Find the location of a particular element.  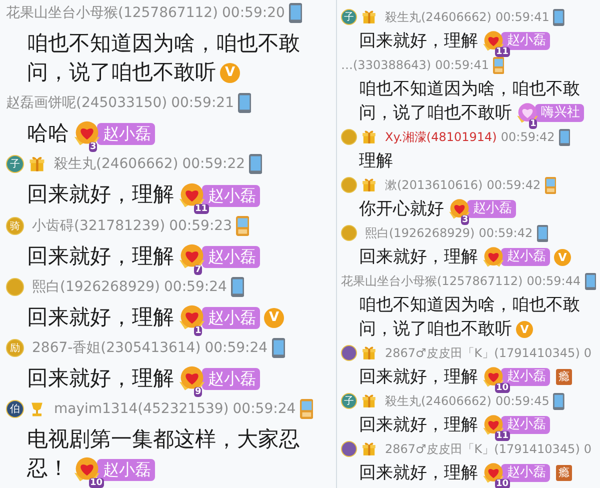

message-text: 忍！ is located at coordinates (48, 468).